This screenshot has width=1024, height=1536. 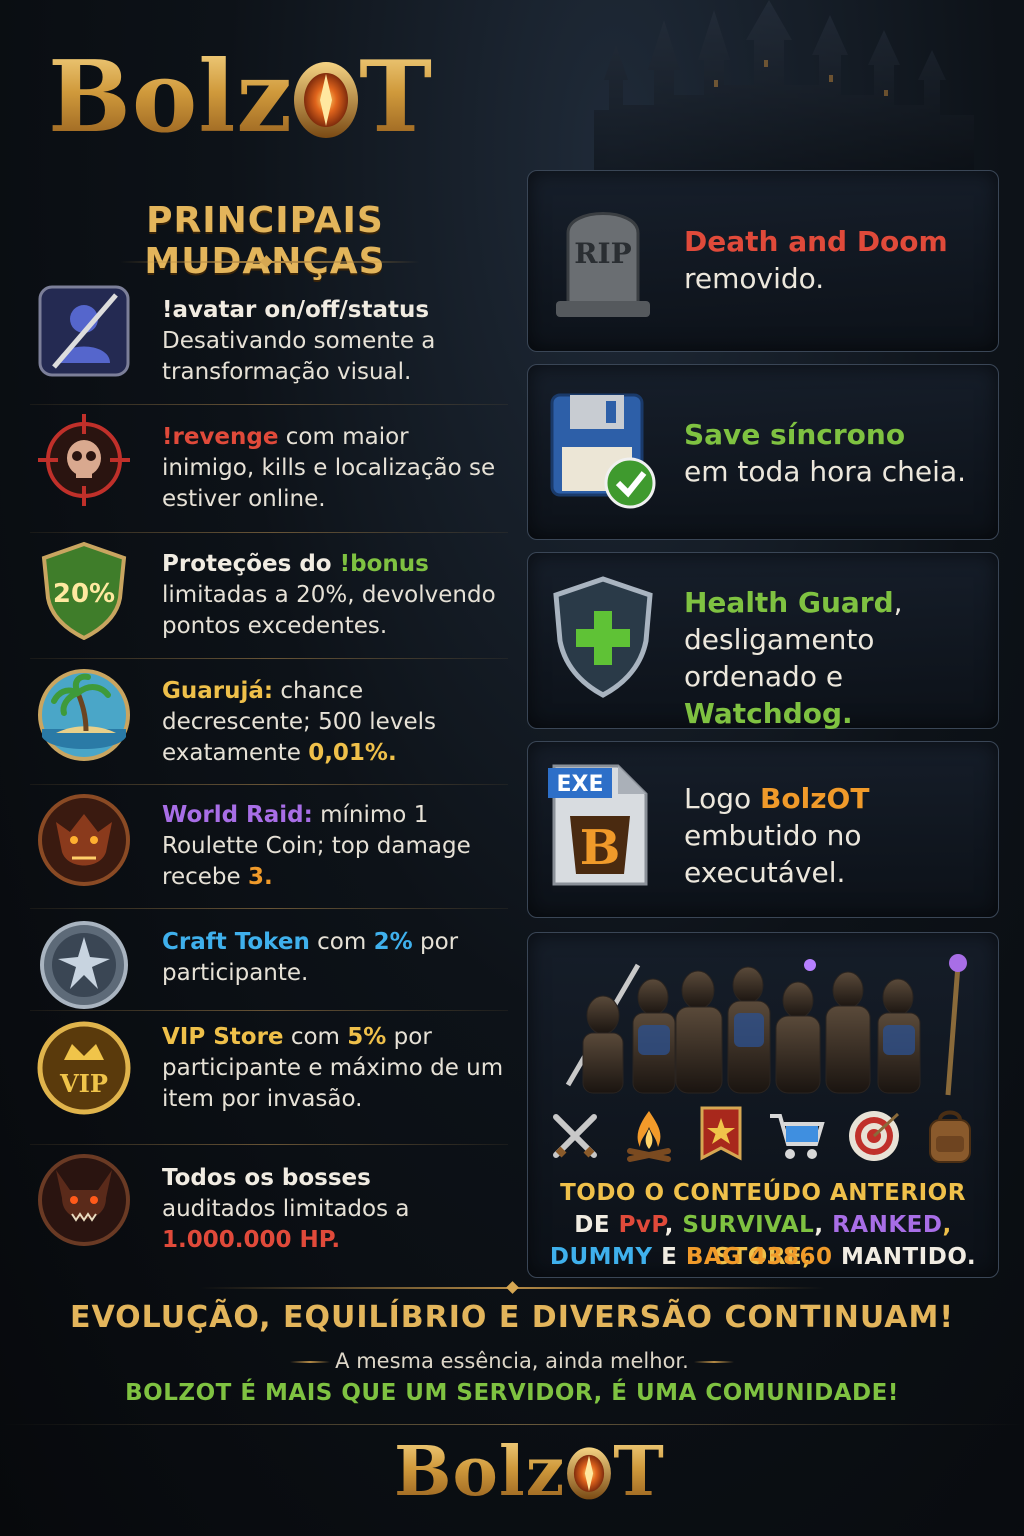 I want to click on heroes-group-illustration, so click(x=766, y=1025).